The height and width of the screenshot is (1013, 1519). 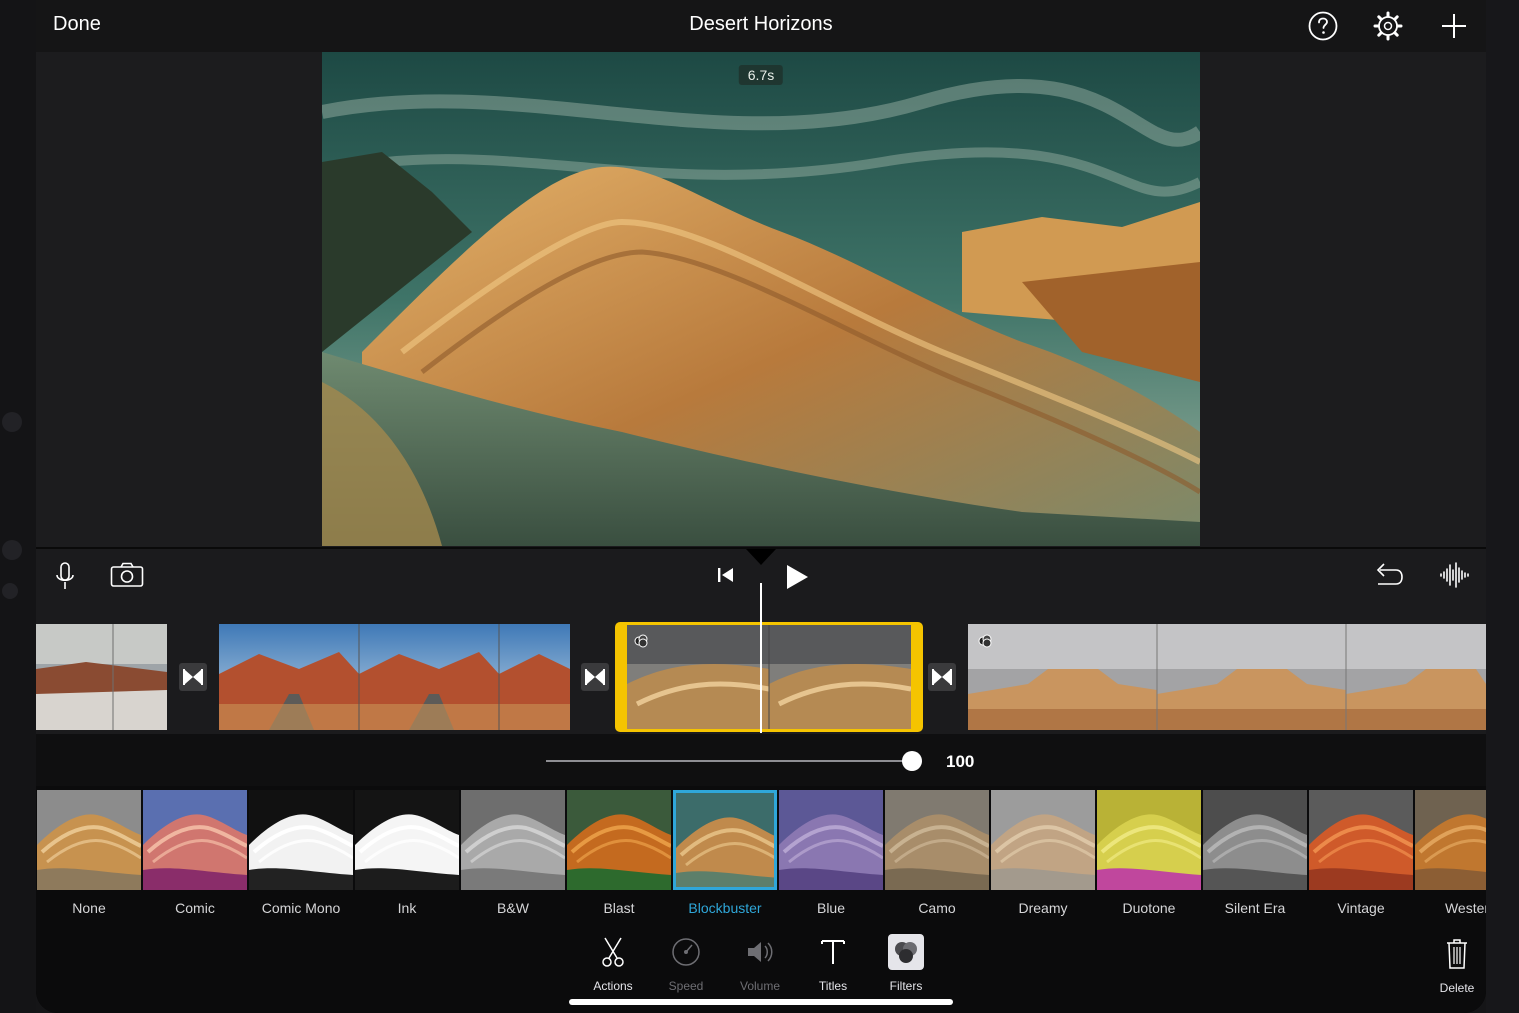 I want to click on filter-option: Duotone, so click(x=1149, y=853).